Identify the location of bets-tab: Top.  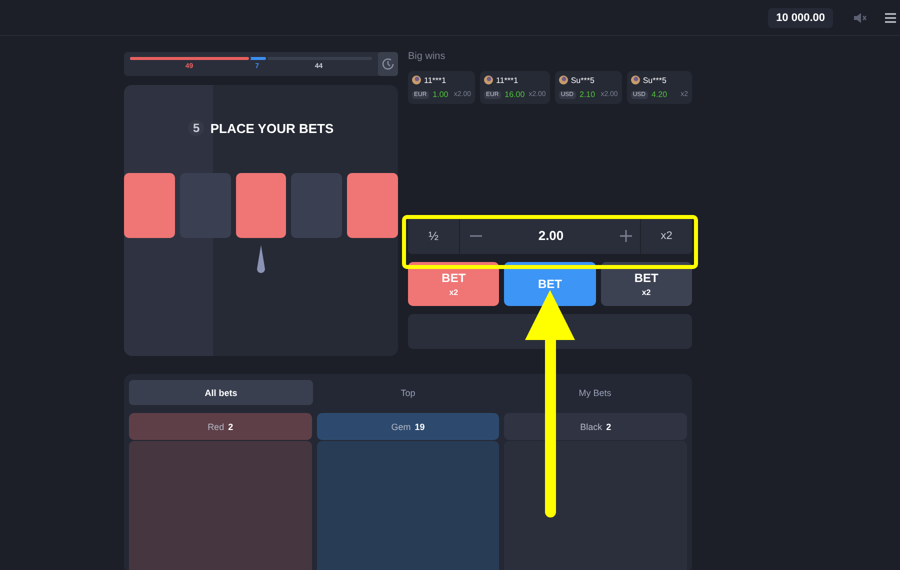
(408, 392).